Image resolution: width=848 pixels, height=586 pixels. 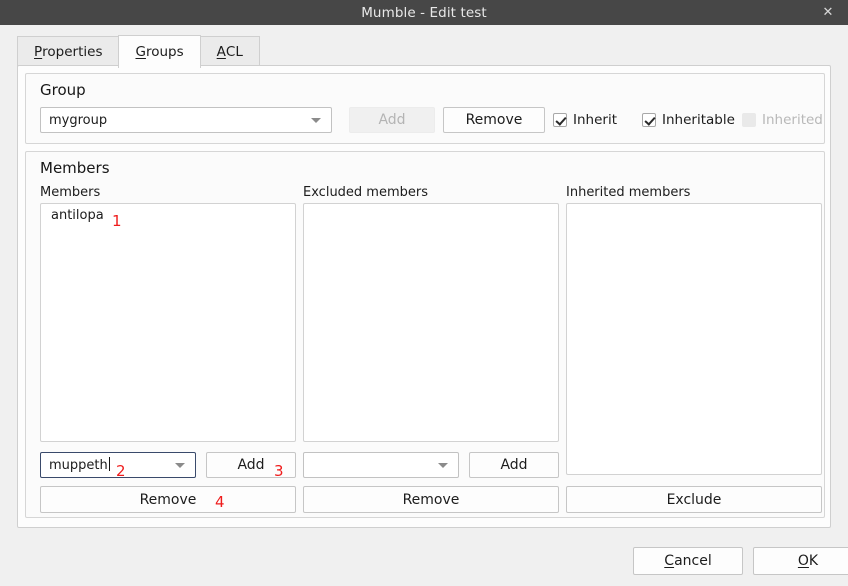 What do you see at coordinates (221, 52) in the screenshot?
I see `tab-acl-mnemonic: A` at bounding box center [221, 52].